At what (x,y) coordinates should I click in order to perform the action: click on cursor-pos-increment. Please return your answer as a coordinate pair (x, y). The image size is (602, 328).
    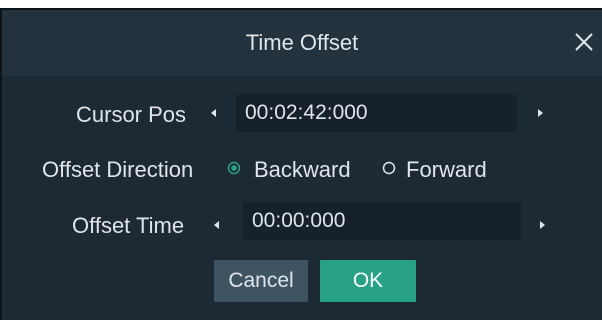
    Looking at the image, I should click on (540, 113).